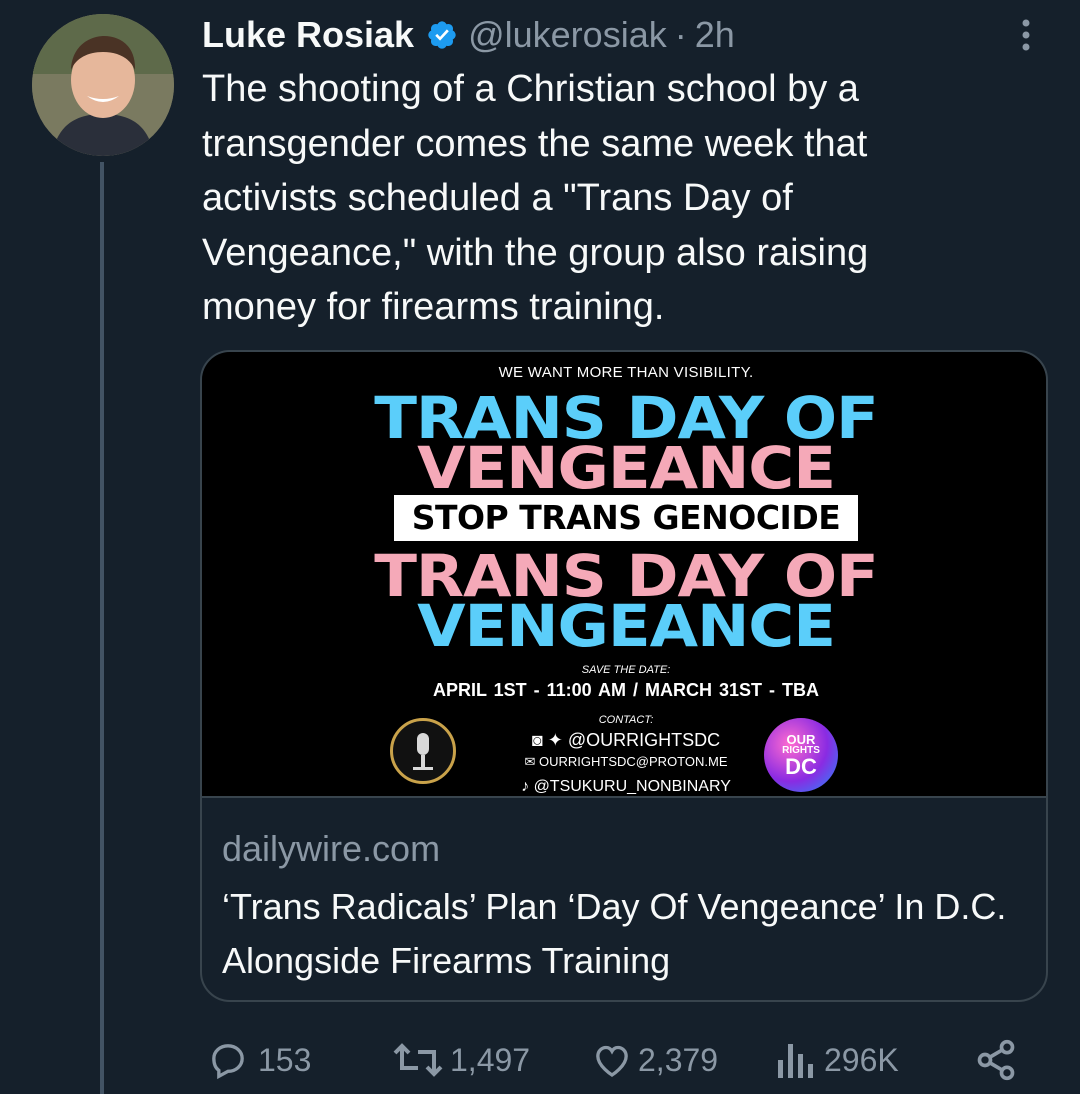 This screenshot has width=1080, height=1094. Describe the element at coordinates (644, 740) in the screenshot. I see `poster-contact-social-text: @OURRIGHTSDC` at that location.